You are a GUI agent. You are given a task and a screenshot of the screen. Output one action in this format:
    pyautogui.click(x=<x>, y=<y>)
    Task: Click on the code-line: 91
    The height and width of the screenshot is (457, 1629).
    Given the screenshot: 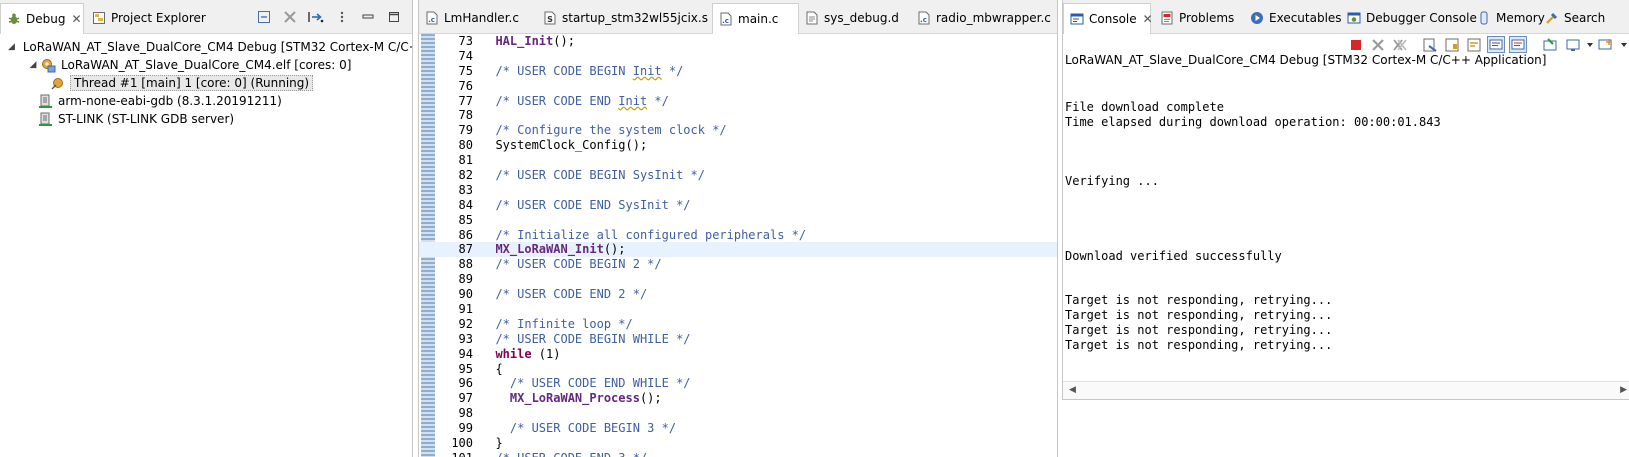 What is the action you would take?
    pyautogui.click(x=738, y=309)
    